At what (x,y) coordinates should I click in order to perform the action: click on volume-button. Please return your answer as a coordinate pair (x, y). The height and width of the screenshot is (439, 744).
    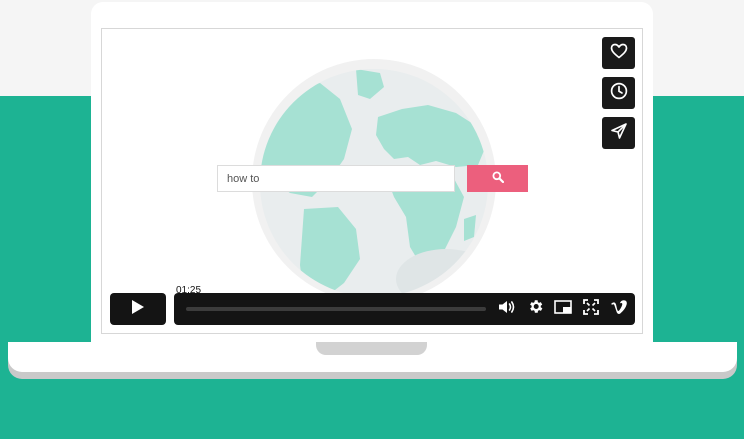
    Looking at the image, I should click on (507, 309).